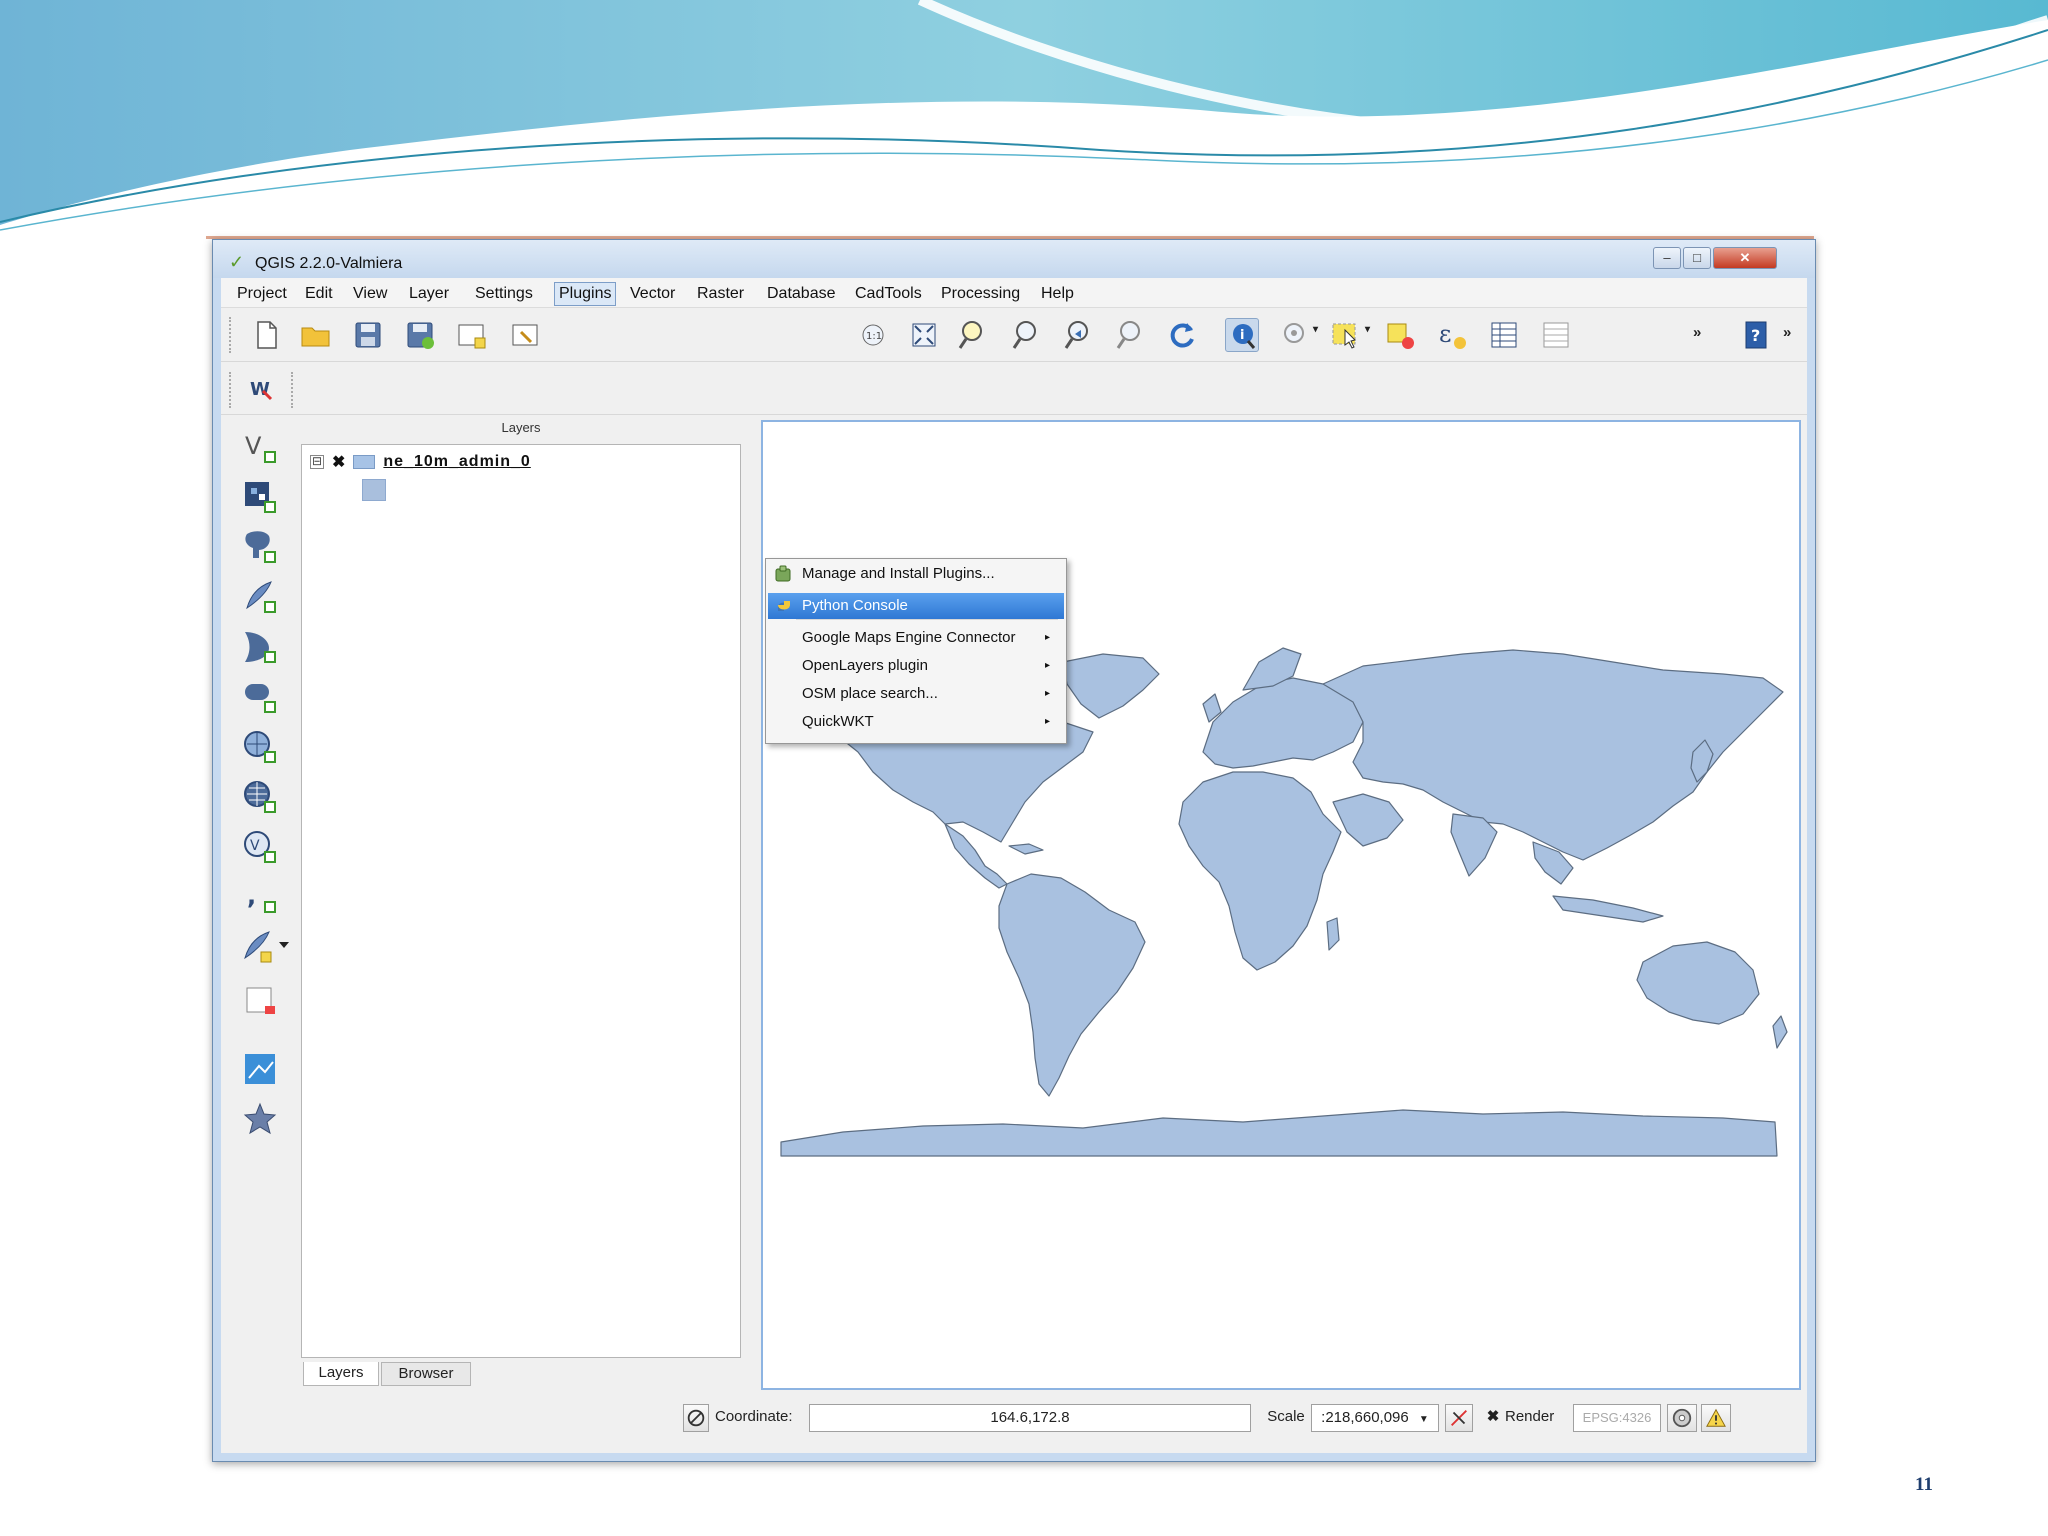 The image size is (2048, 1536). I want to click on remove-layer-icon, so click(260, 1001).